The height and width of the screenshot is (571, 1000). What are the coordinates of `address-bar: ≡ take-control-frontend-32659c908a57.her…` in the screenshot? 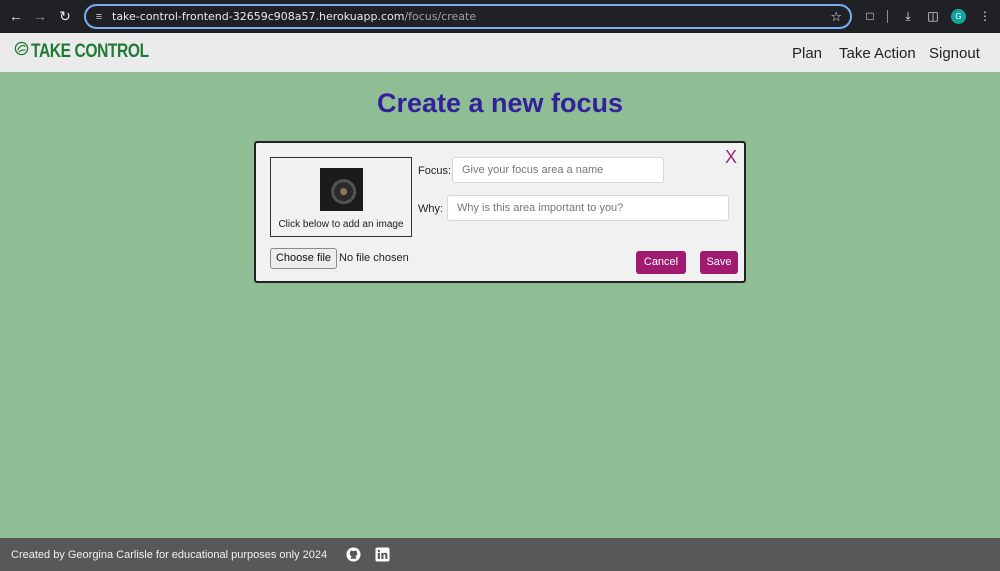 It's located at (468, 16).